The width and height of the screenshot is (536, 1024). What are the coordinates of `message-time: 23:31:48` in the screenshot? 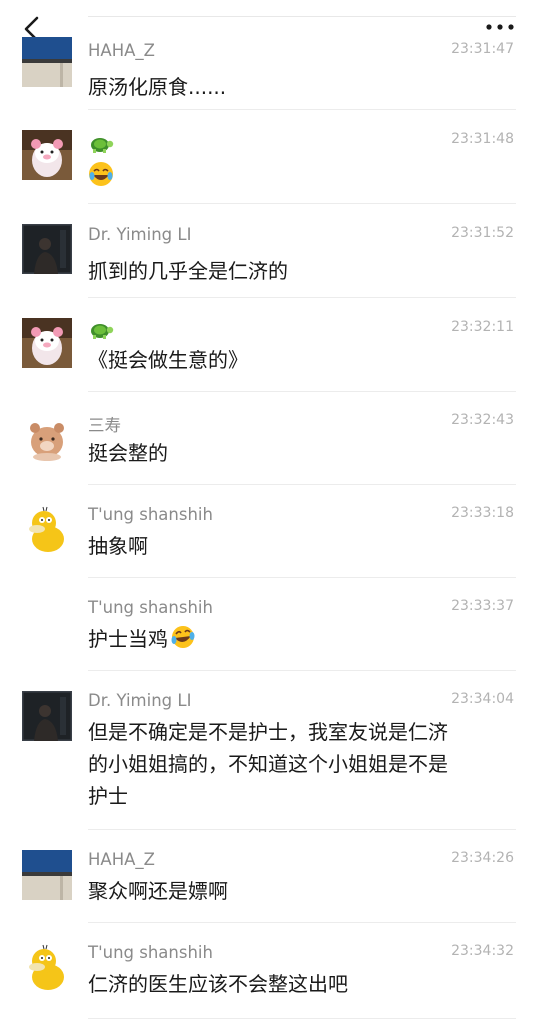 It's located at (482, 139).